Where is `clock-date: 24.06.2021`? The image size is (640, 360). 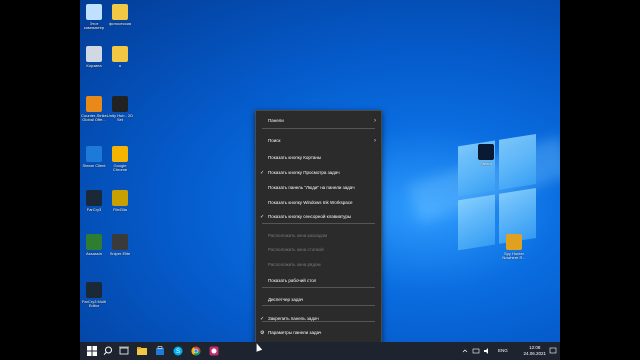
clock-date: 24.06.2021 is located at coordinates (534, 353).